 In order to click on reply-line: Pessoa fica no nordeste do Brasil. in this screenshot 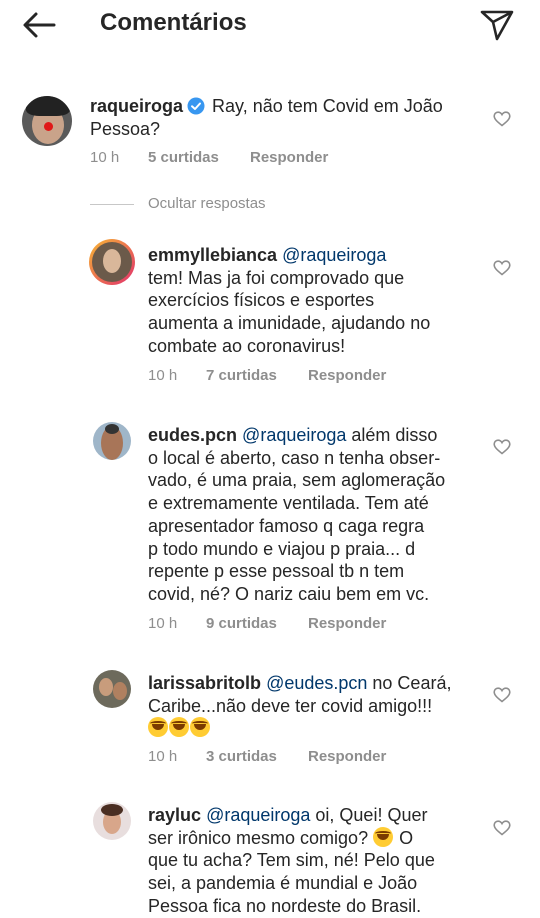, I will do `click(285, 905)`.